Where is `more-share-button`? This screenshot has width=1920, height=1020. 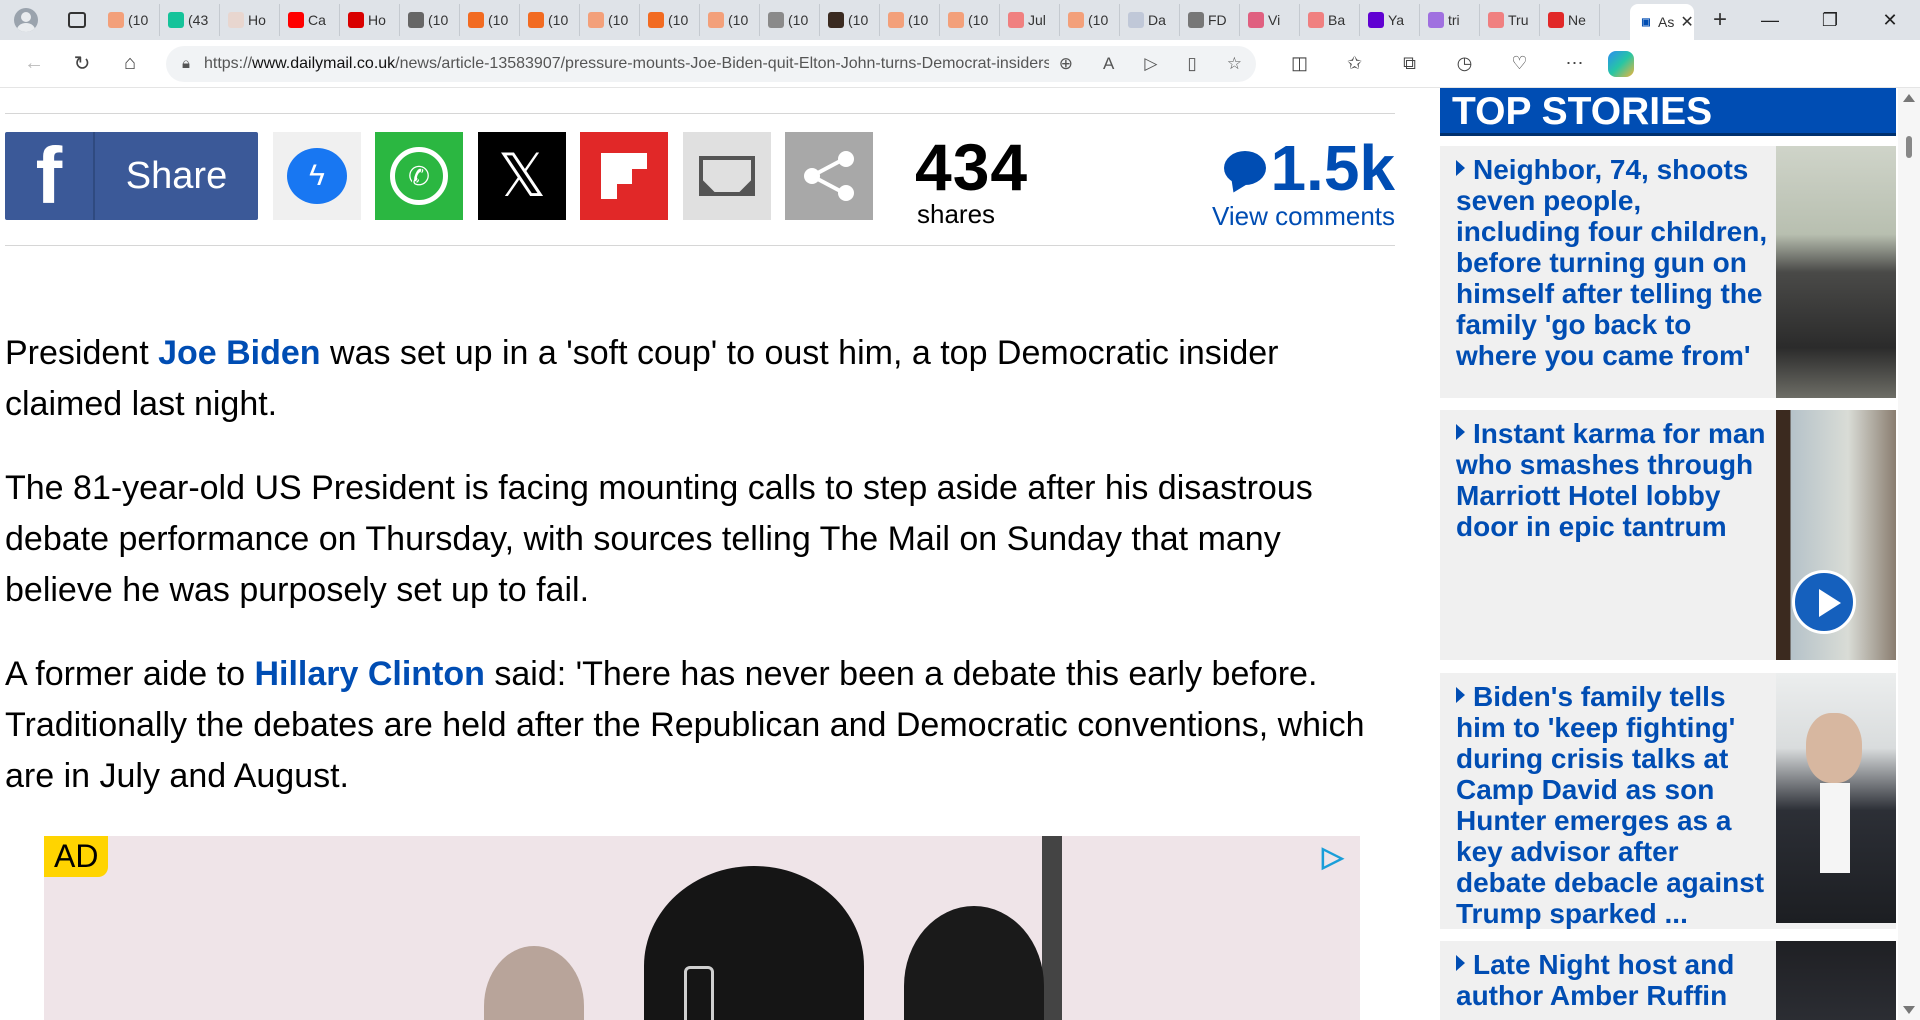
more-share-button is located at coordinates (829, 176).